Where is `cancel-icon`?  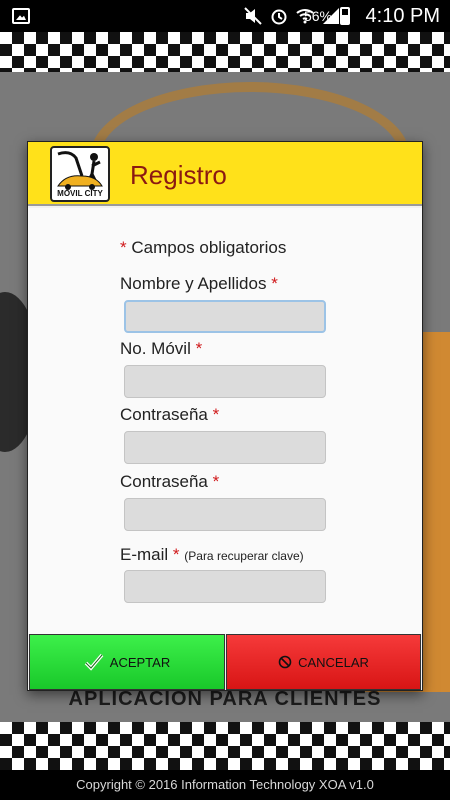 cancel-icon is located at coordinates (285, 662).